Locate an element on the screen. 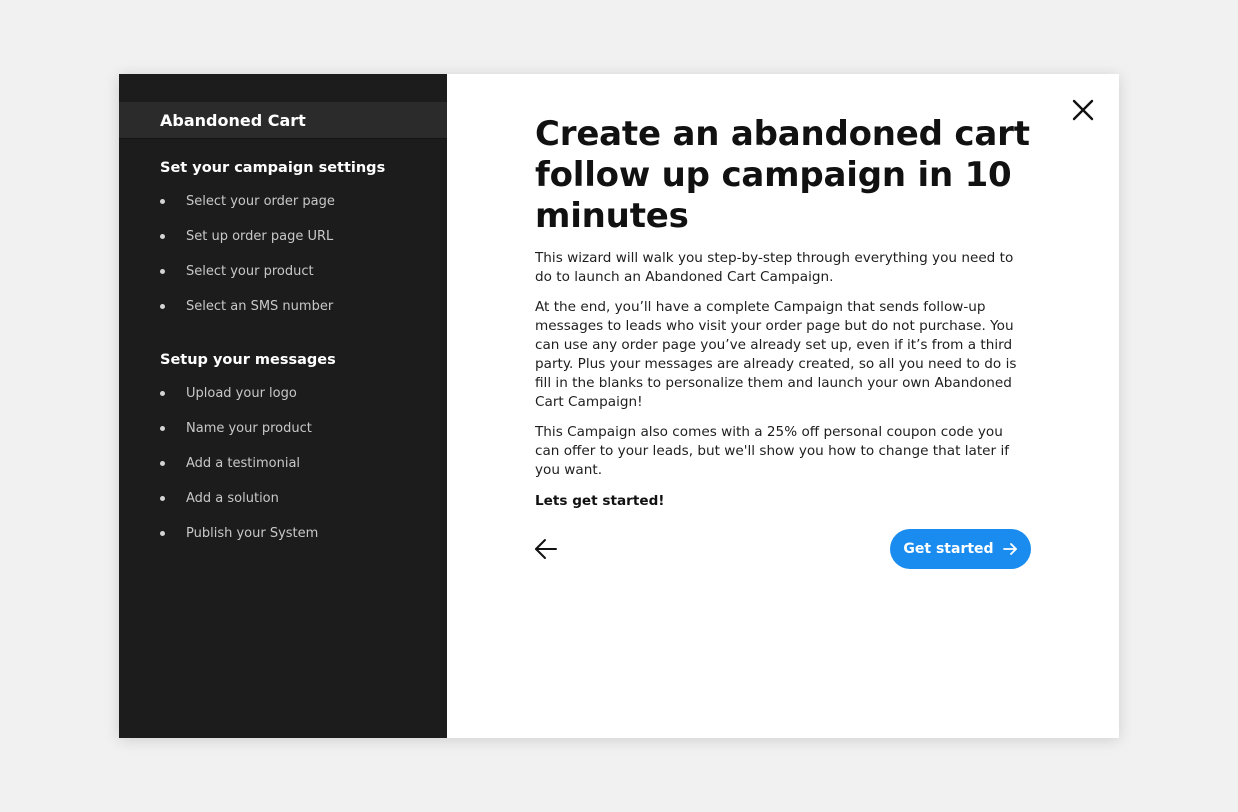  arrow-right-icon is located at coordinates (1010, 549).